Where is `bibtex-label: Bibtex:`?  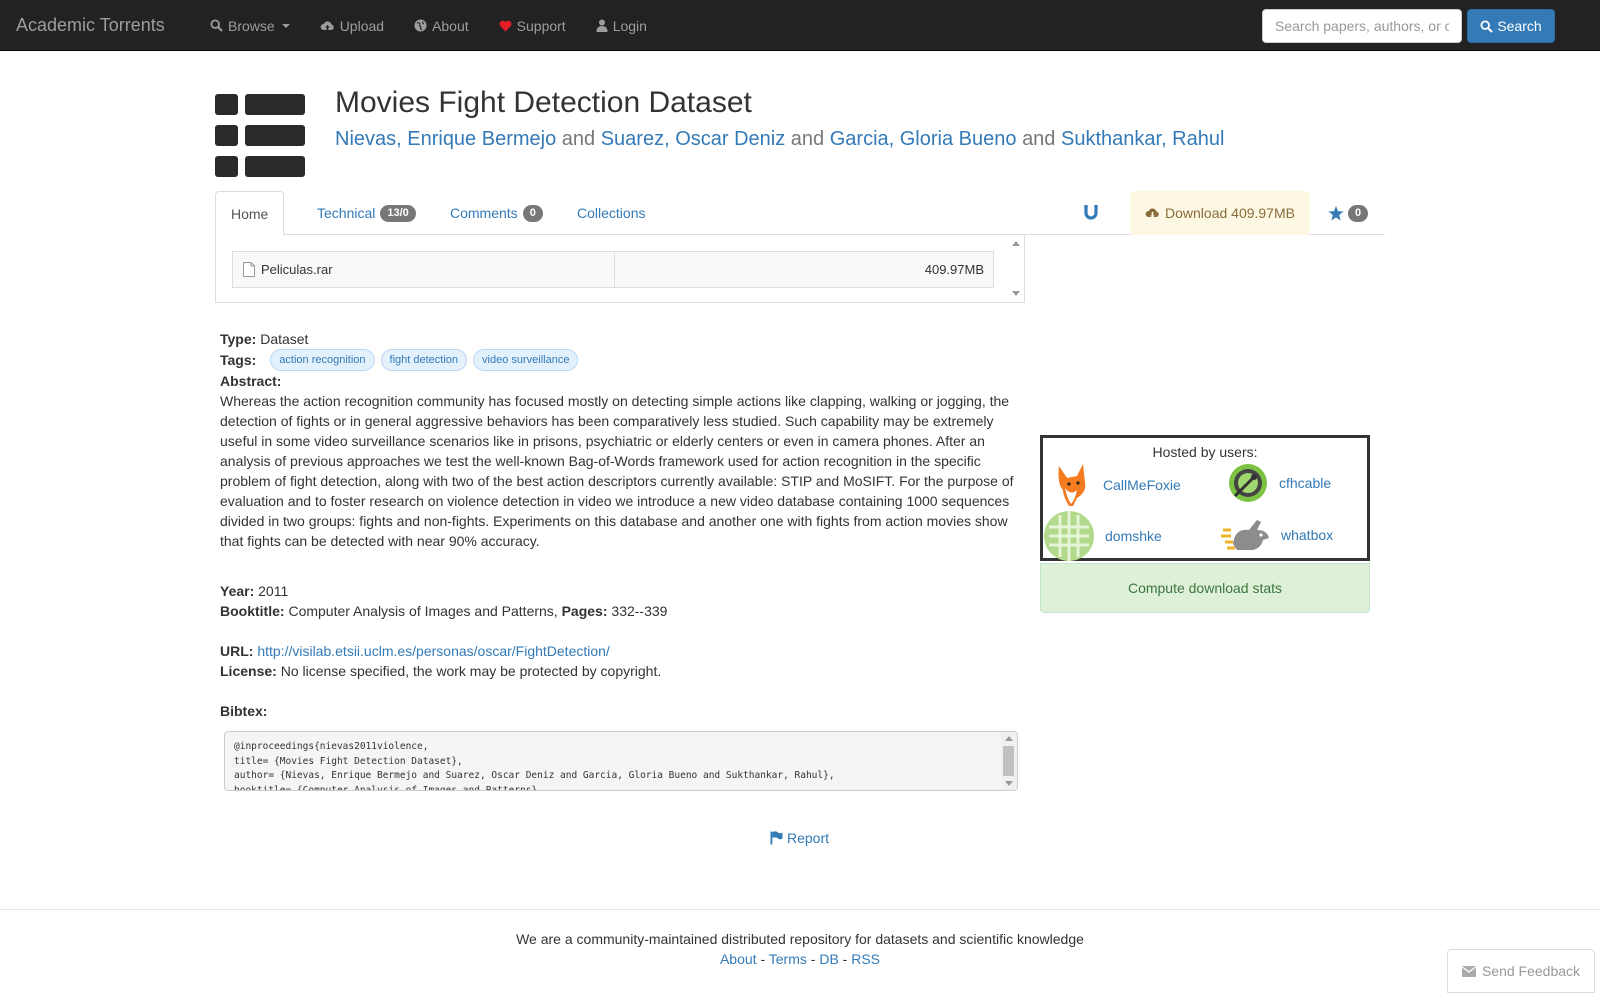
bibtex-label: Bibtex: is located at coordinates (620, 711).